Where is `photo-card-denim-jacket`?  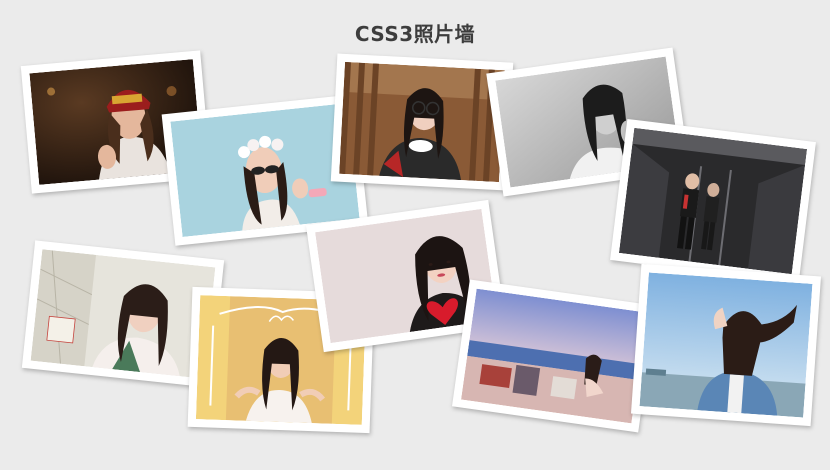 photo-card-denim-jacket is located at coordinates (726, 345).